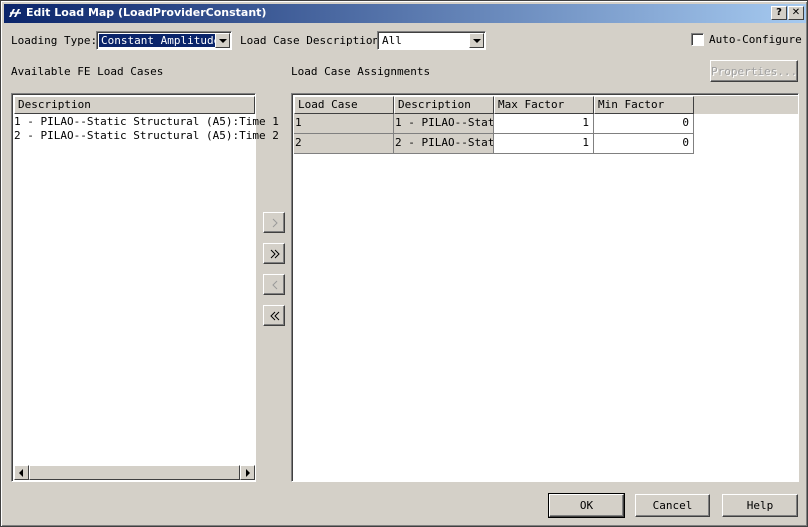 Image resolution: width=808 pixels, height=527 pixels. Describe the element at coordinates (15, 13) in the screenshot. I see `app-logo-icon` at that location.